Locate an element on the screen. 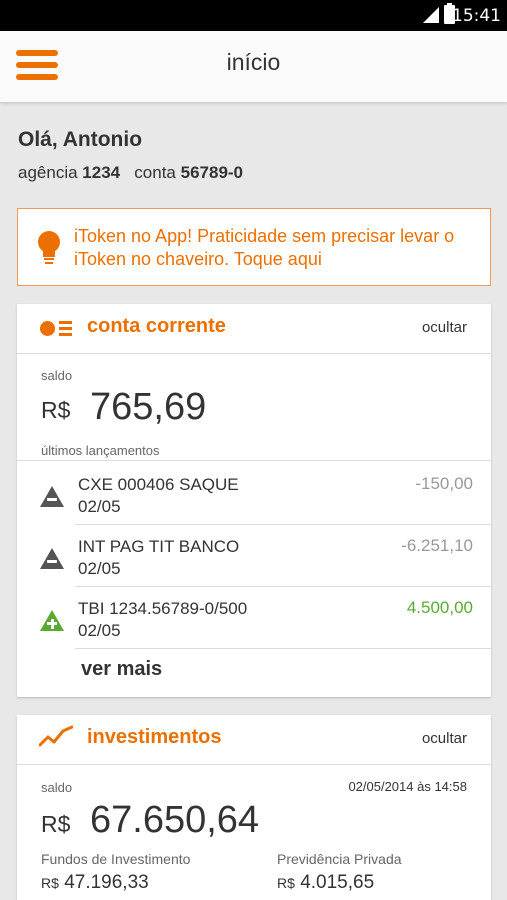 The image size is (507, 900). status-bar: 15:41 is located at coordinates (253, 15).